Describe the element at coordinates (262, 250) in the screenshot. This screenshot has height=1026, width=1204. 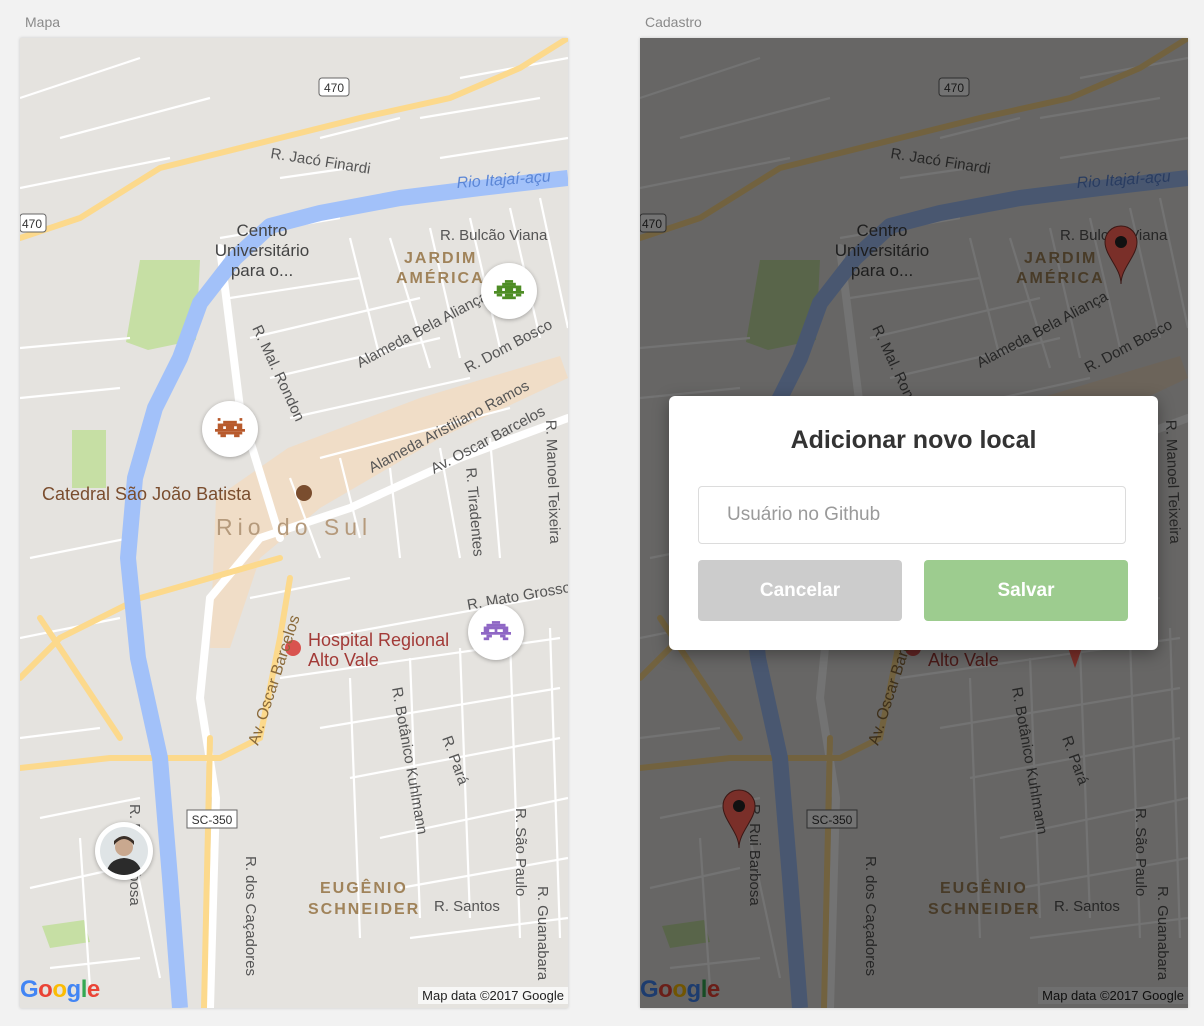
I see `place-label: Universitário` at that location.